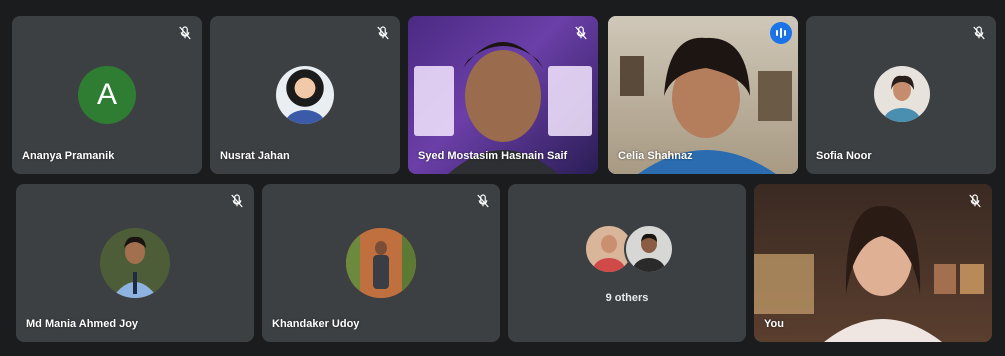  What do you see at coordinates (627, 298) in the screenshot?
I see `others-count: 9 others` at bounding box center [627, 298].